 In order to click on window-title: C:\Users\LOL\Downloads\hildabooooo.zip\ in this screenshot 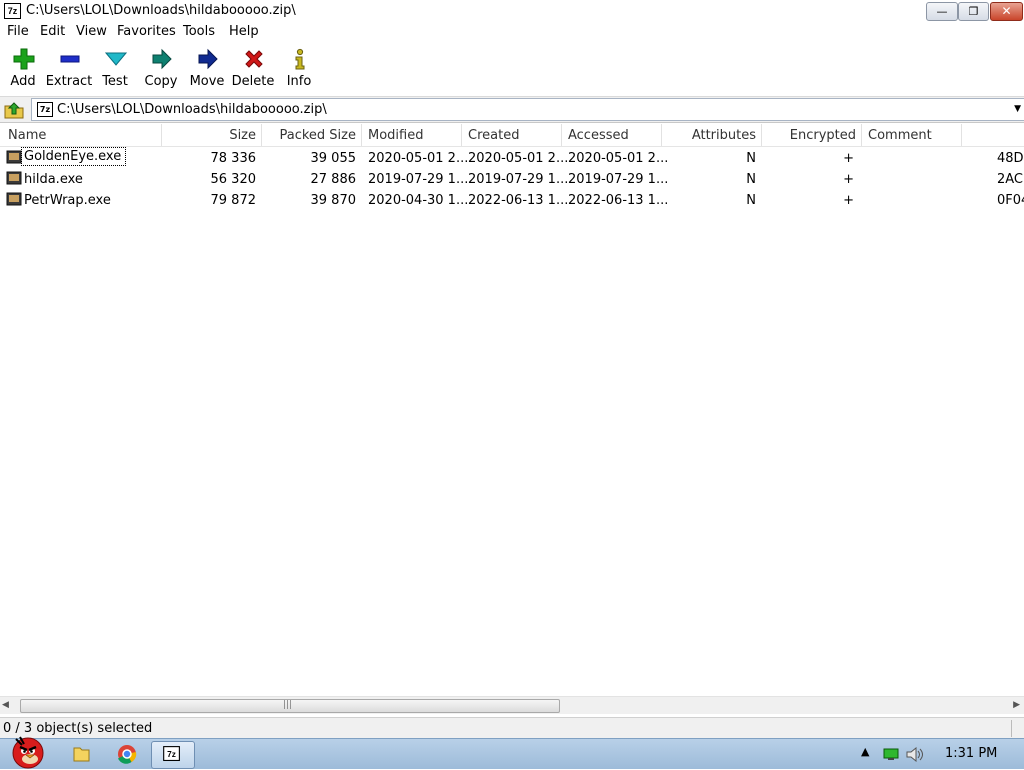, I will do `click(161, 10)`.